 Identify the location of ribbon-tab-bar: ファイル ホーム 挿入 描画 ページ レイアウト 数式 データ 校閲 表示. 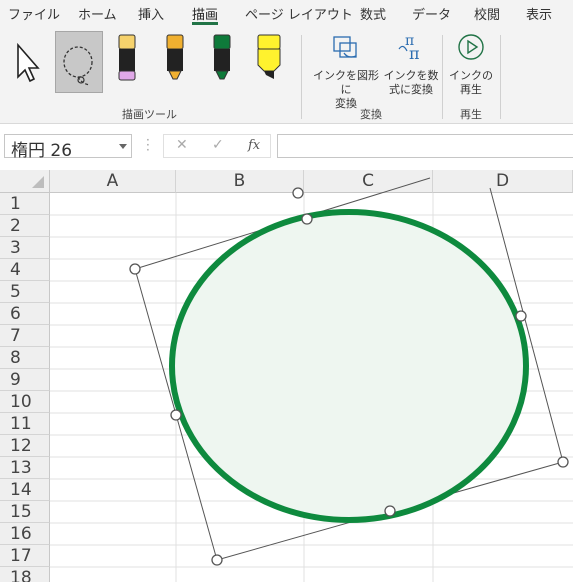
(286, 13).